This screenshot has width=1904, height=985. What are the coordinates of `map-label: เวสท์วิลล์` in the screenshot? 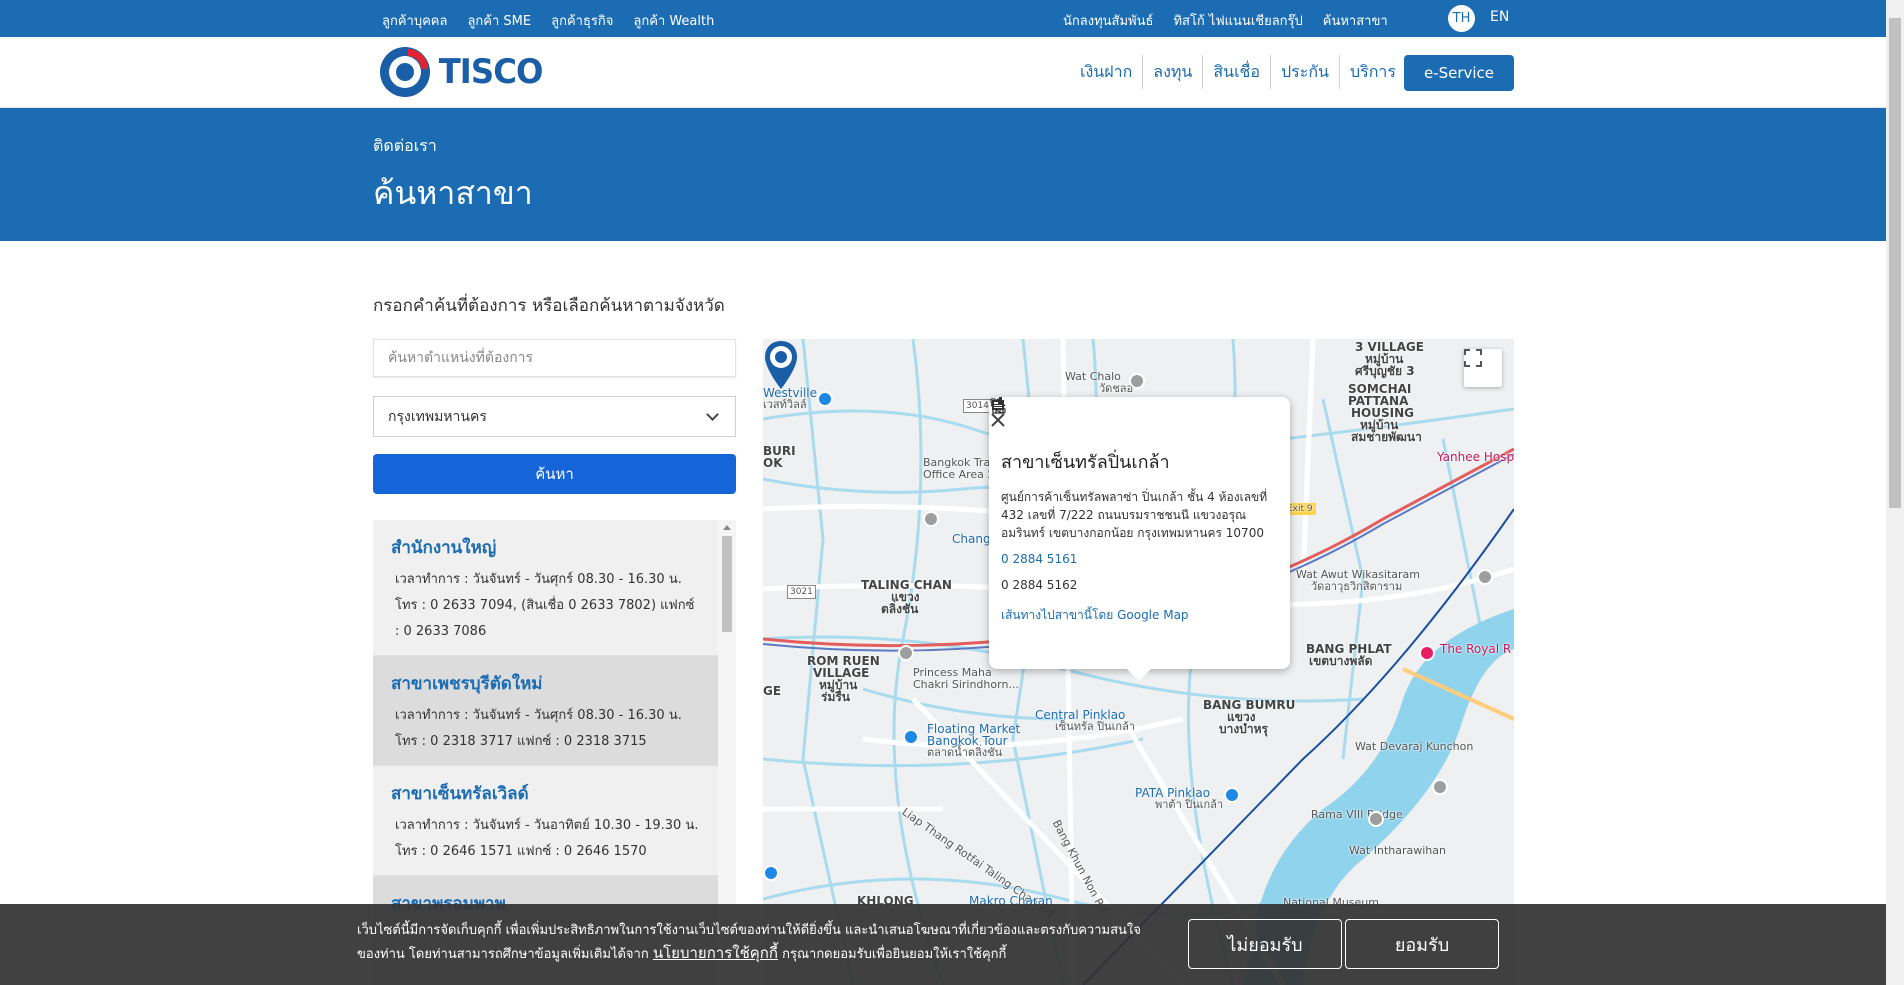 It's located at (785, 404).